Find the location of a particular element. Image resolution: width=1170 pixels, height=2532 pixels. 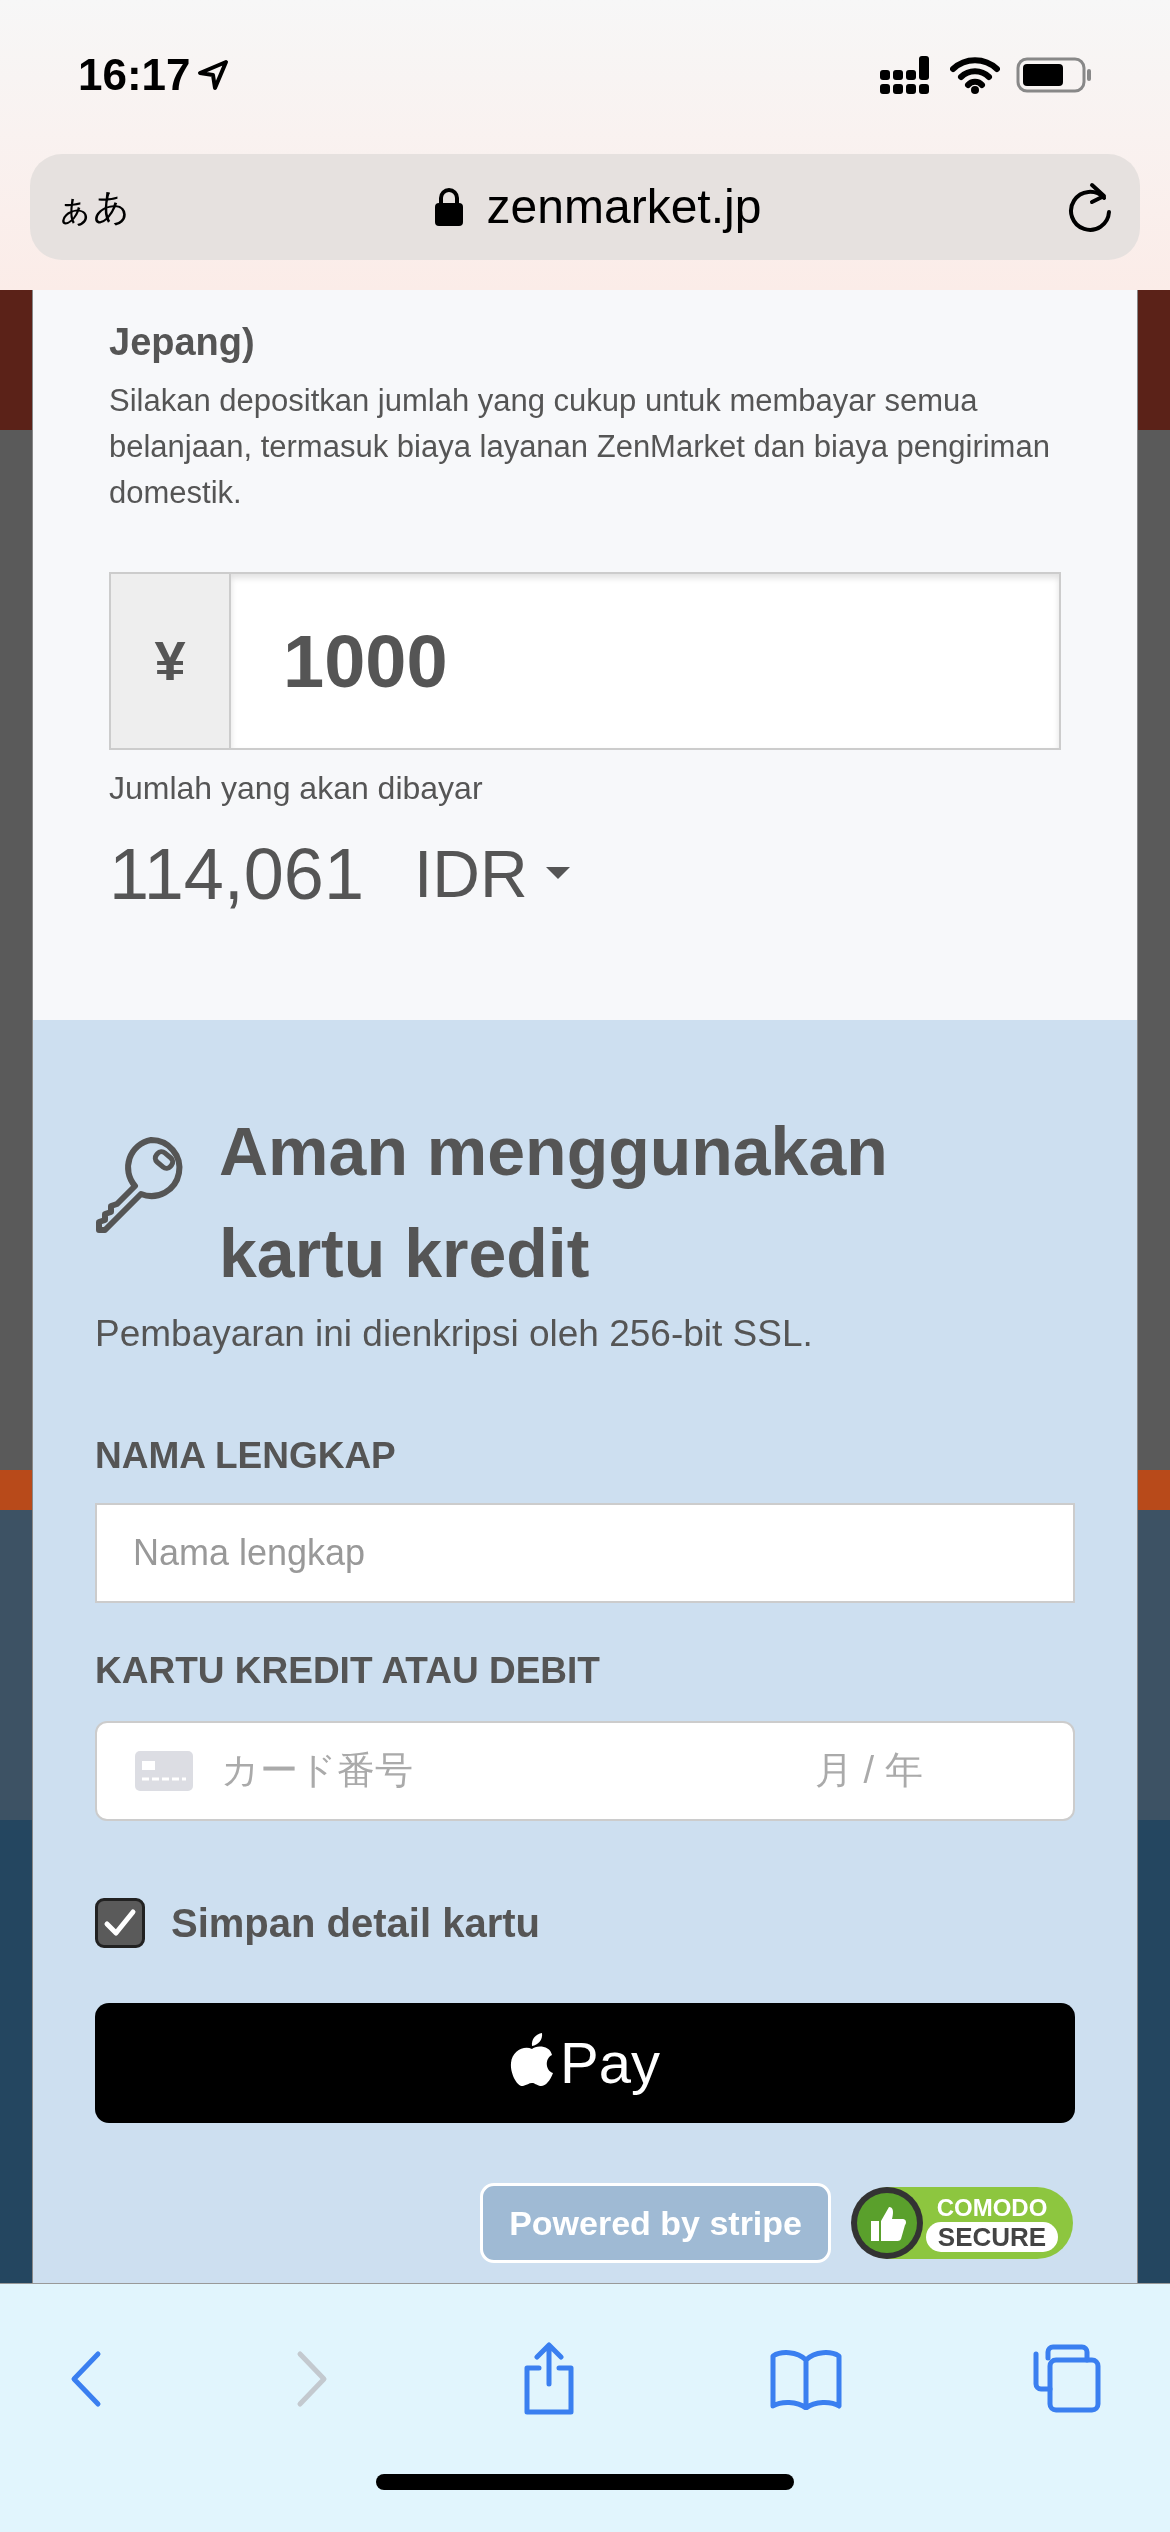

wifi-icon is located at coordinates (975, 75).